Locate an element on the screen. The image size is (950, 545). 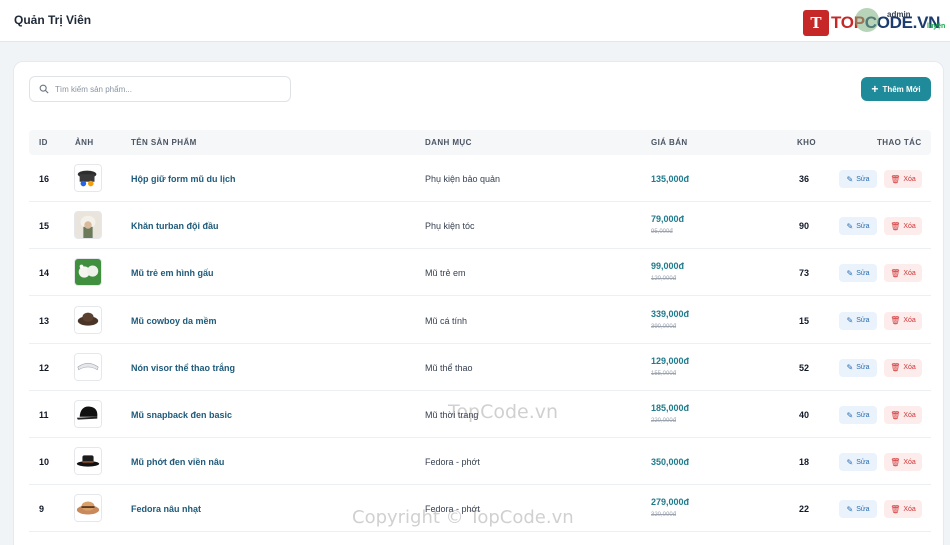
avatar is located at coordinates (867, 20).